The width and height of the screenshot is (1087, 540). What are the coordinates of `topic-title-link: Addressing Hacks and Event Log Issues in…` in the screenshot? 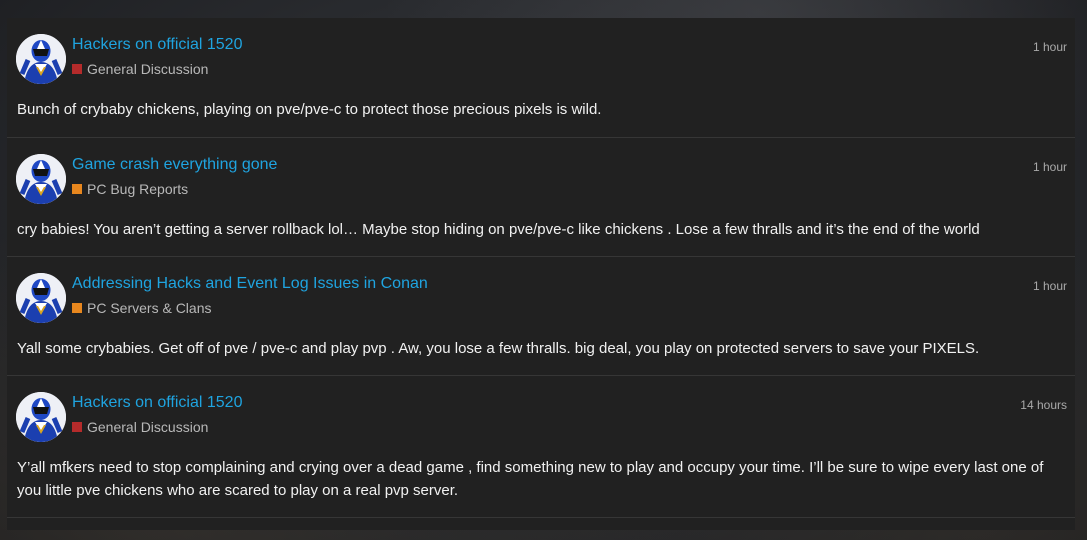 It's located at (250, 284).